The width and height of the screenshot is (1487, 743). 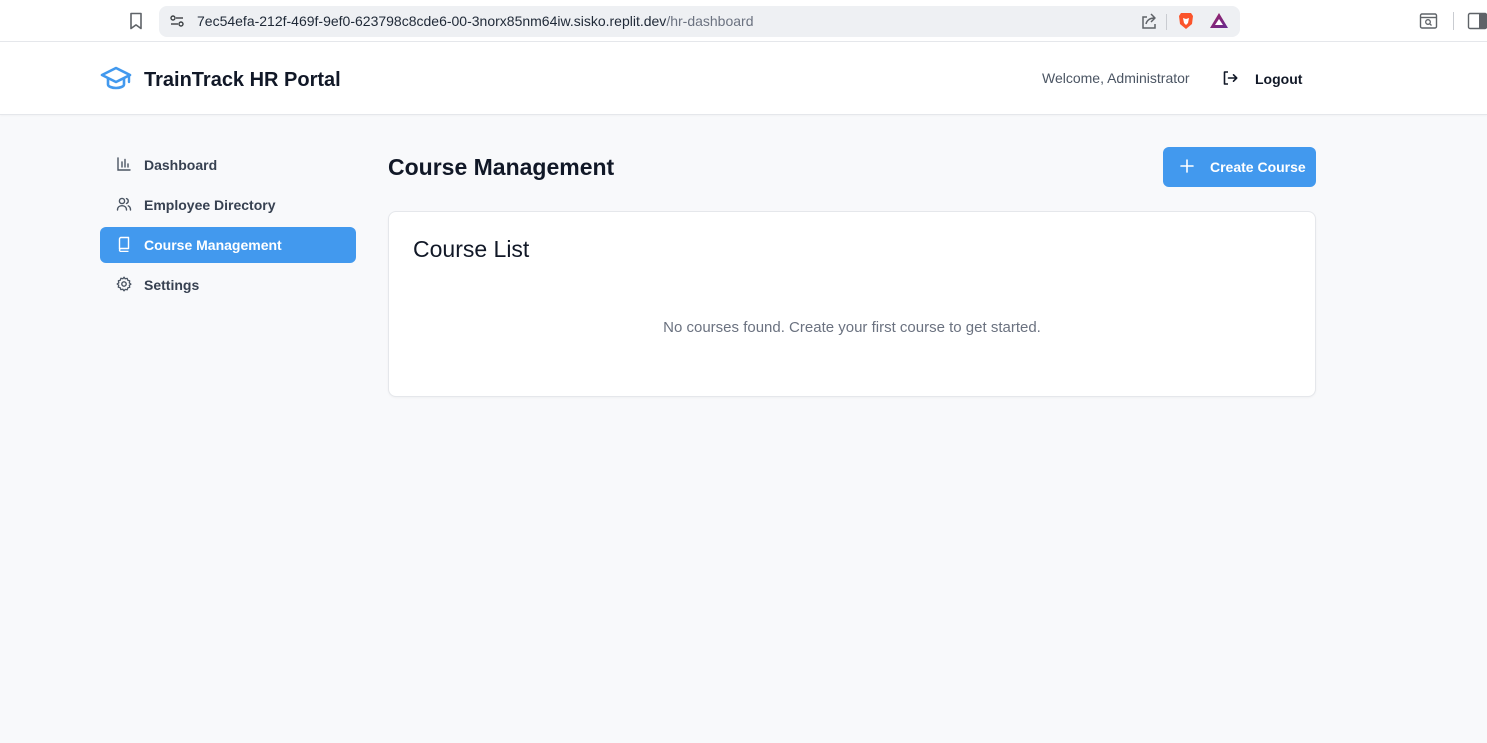 I want to click on gear-icon, so click(x=124, y=285).